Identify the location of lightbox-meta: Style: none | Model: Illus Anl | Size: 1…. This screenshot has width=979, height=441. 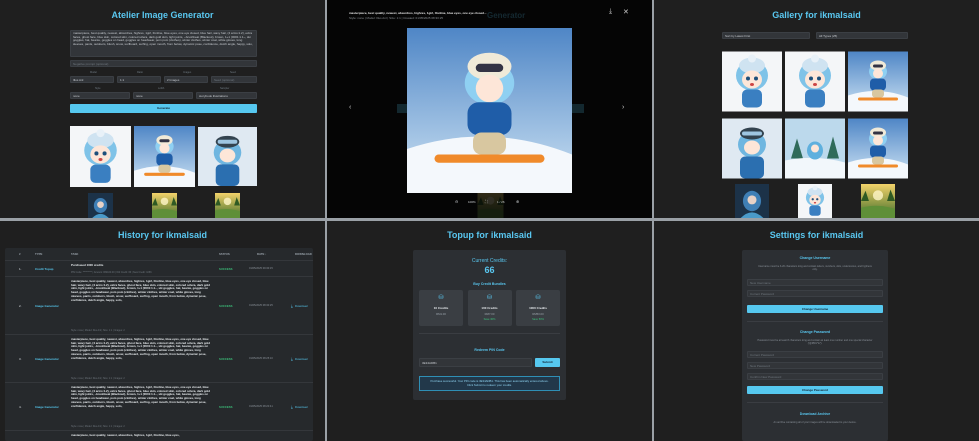
(396, 18).